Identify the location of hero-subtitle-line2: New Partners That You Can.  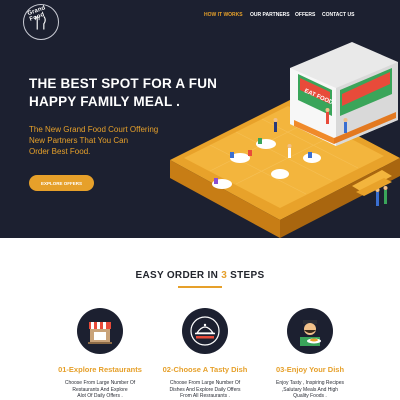
(79, 140).